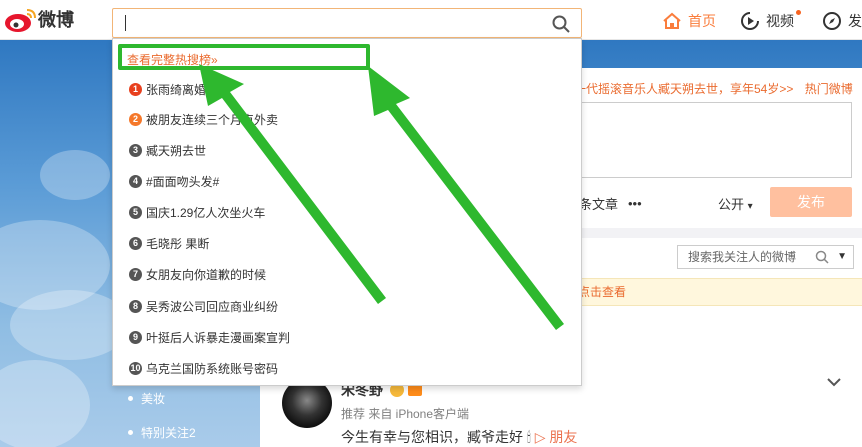 This screenshot has width=862, height=447. Describe the element at coordinates (292, 184) in the screenshot. I see `annotation-arrow-left` at that location.